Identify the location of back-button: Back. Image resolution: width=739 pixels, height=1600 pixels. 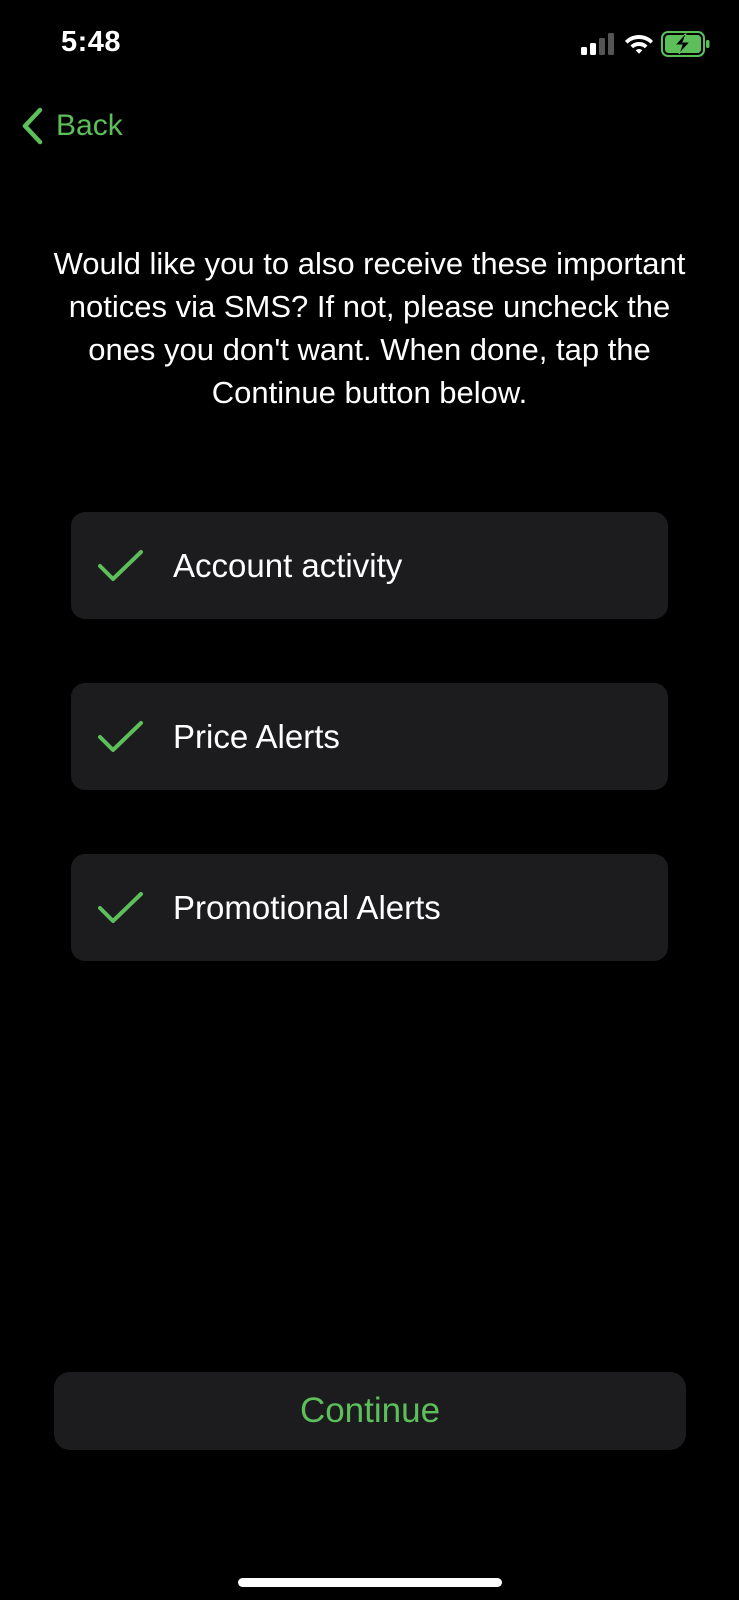
(71, 126).